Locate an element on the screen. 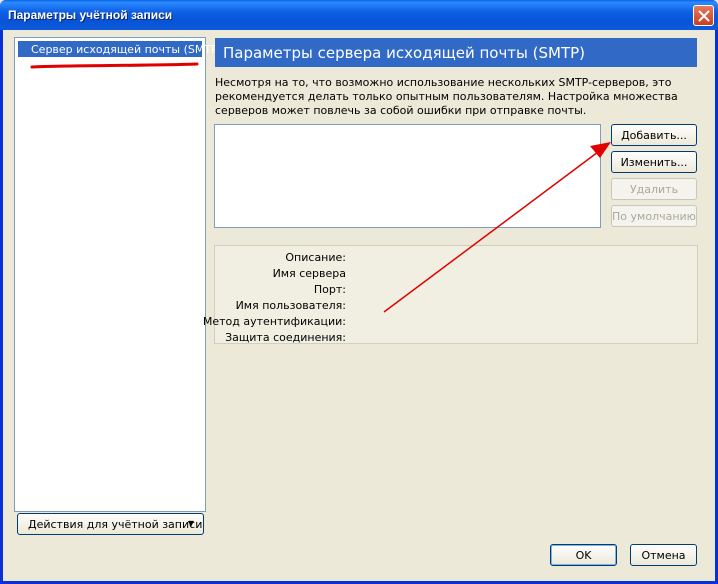  set-default-button: По умолчанию is located at coordinates (654, 216).